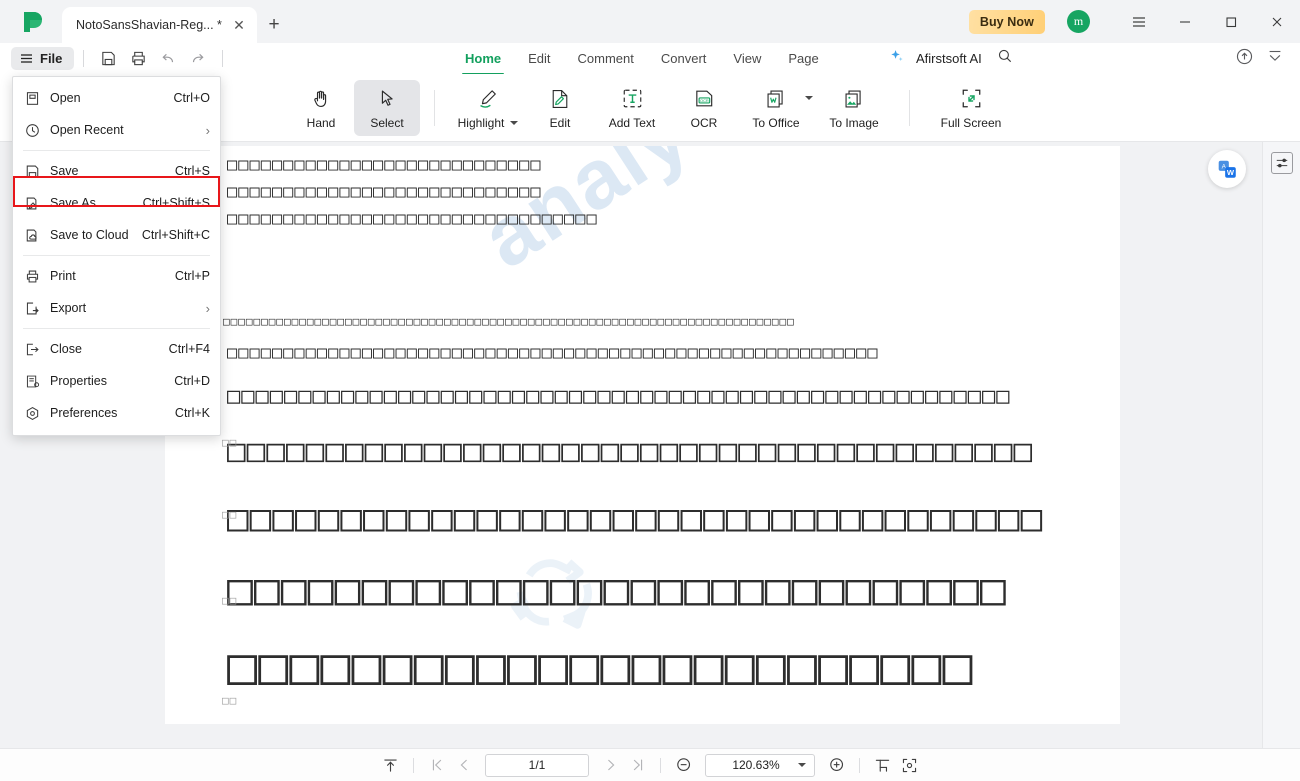 This screenshot has width=1300, height=781. I want to click on tool-ocr: OCR OCR, so click(704, 108).